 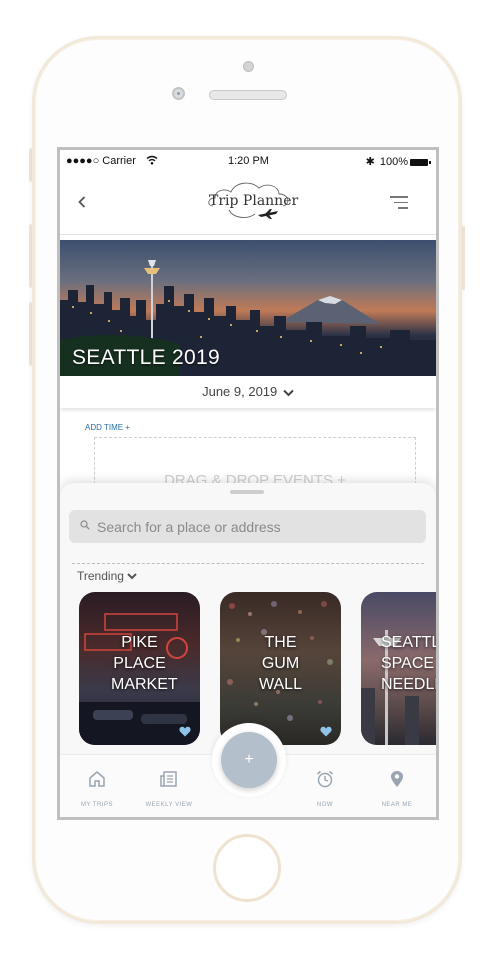 What do you see at coordinates (280, 663) in the screenshot?
I see `place-card-label: THE GUM WALL` at bounding box center [280, 663].